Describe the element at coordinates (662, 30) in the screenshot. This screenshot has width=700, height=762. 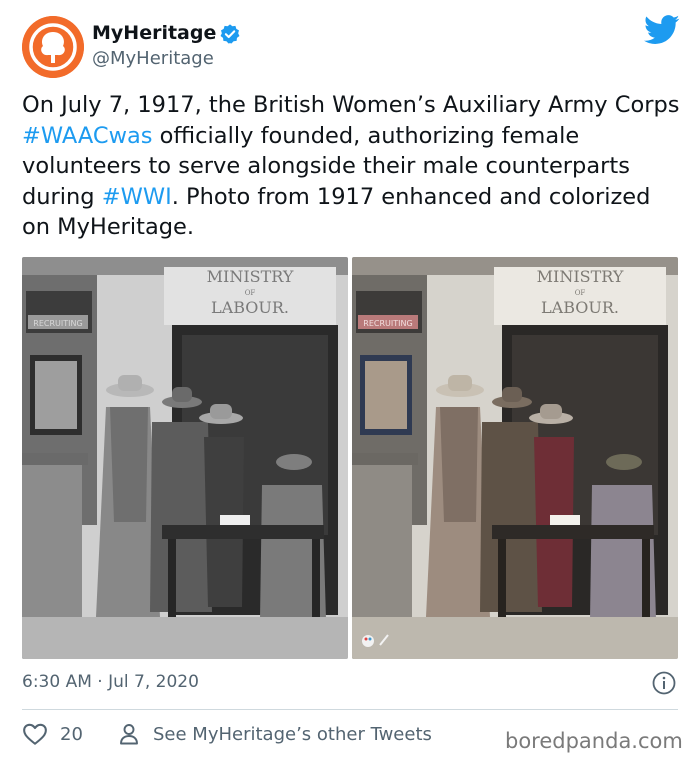
I see `twitter-bird-icon` at that location.